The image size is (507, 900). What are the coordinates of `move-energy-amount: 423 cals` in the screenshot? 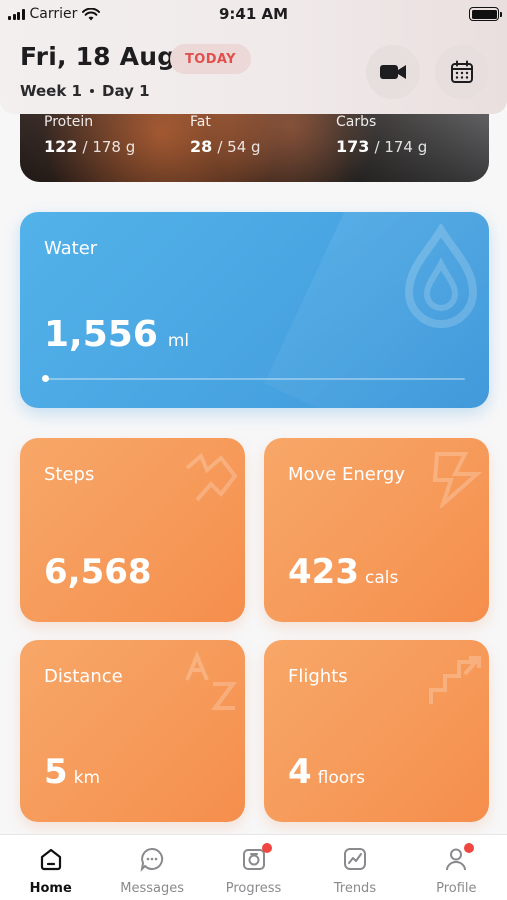 It's located at (343, 572).